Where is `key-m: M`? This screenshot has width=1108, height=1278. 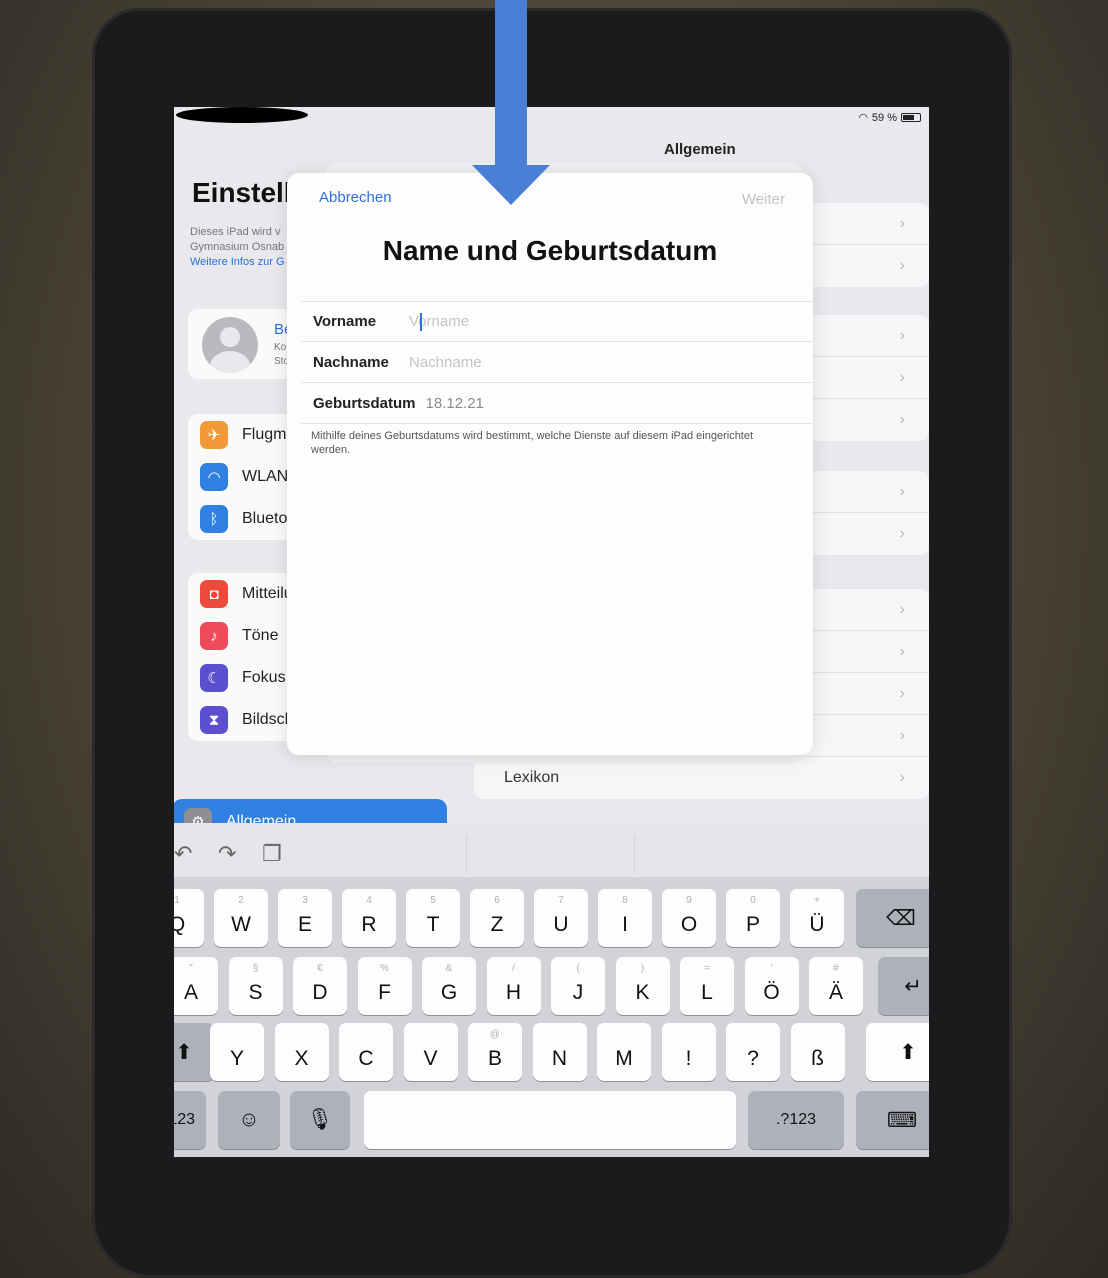 key-m: M is located at coordinates (624, 1052).